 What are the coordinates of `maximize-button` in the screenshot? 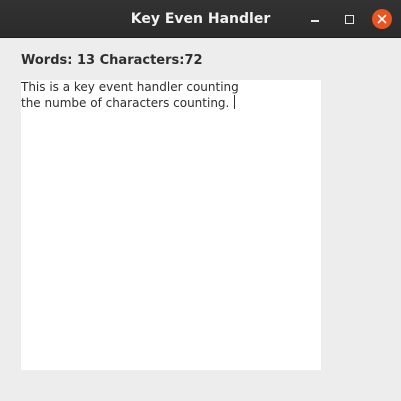 It's located at (349, 19).